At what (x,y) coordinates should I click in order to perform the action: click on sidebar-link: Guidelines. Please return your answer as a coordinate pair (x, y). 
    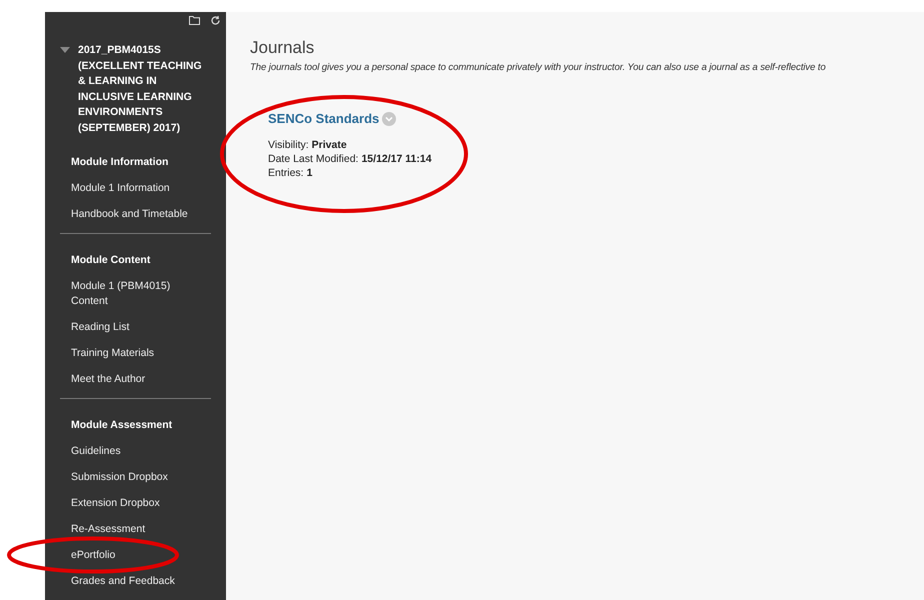
    Looking at the image, I should click on (135, 451).